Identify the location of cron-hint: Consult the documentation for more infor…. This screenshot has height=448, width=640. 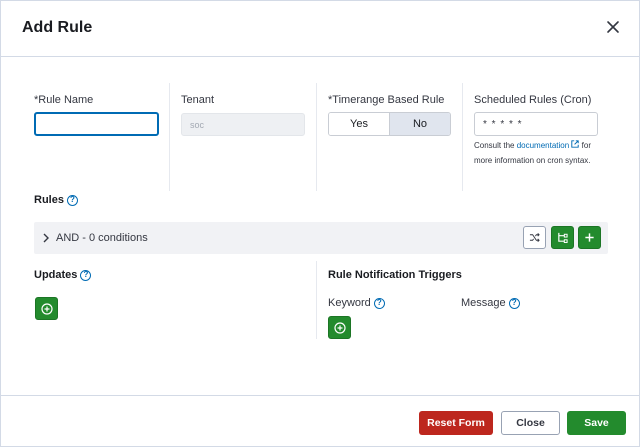
(539, 153).